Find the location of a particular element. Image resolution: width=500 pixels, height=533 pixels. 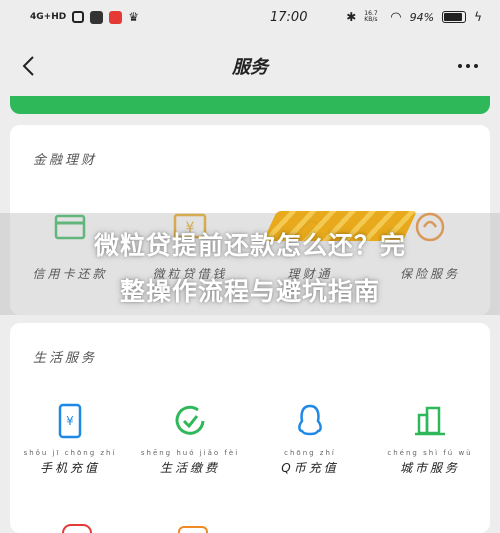

grid-item-pinyin: shēng huó jiǎo fèi is located at coordinates (190, 453).